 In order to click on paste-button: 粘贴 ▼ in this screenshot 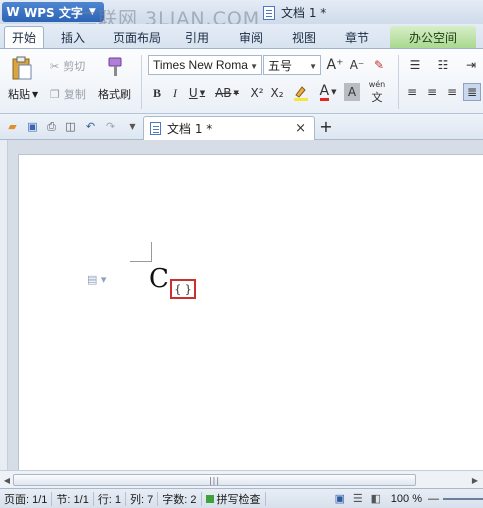, I will do `click(23, 94)`.